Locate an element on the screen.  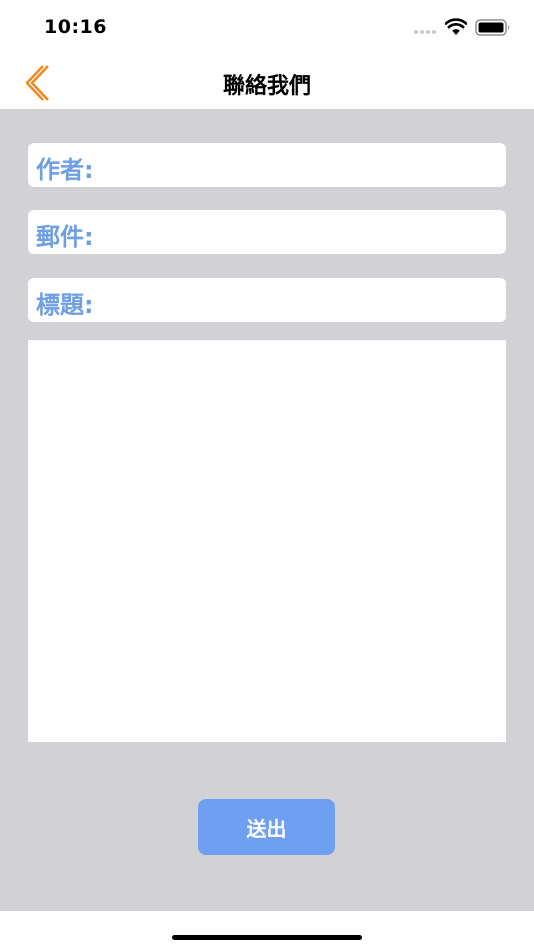
status-bar: 10:16 is located at coordinates (267, 28).